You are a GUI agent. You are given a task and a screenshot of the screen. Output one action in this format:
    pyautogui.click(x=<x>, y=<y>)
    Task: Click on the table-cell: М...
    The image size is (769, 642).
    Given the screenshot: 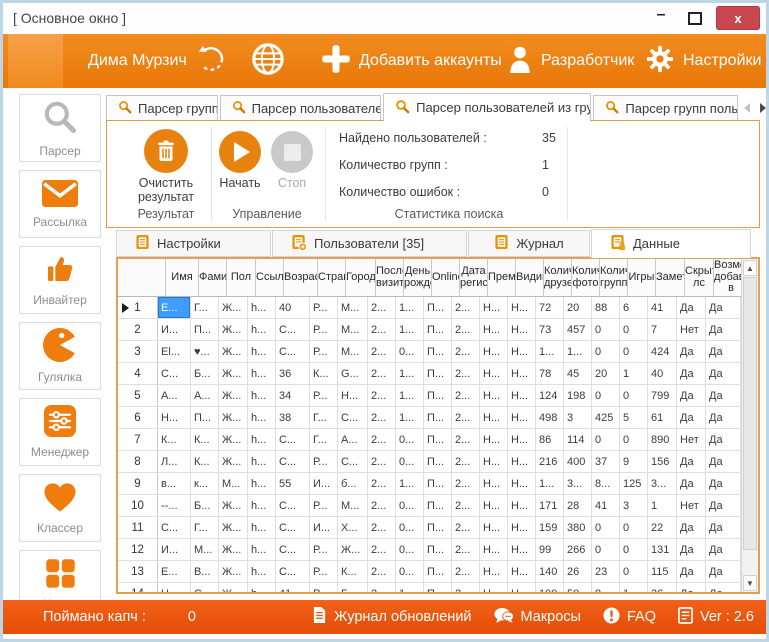 What is the action you would take?
    pyautogui.click(x=353, y=505)
    